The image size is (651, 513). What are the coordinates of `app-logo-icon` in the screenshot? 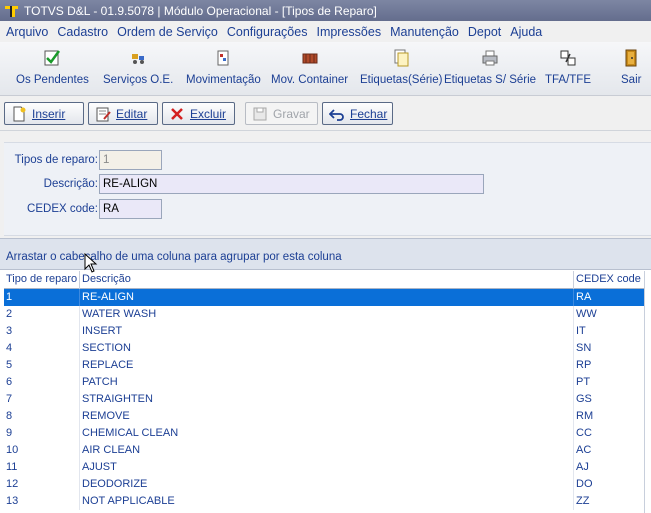 It's located at (12, 11).